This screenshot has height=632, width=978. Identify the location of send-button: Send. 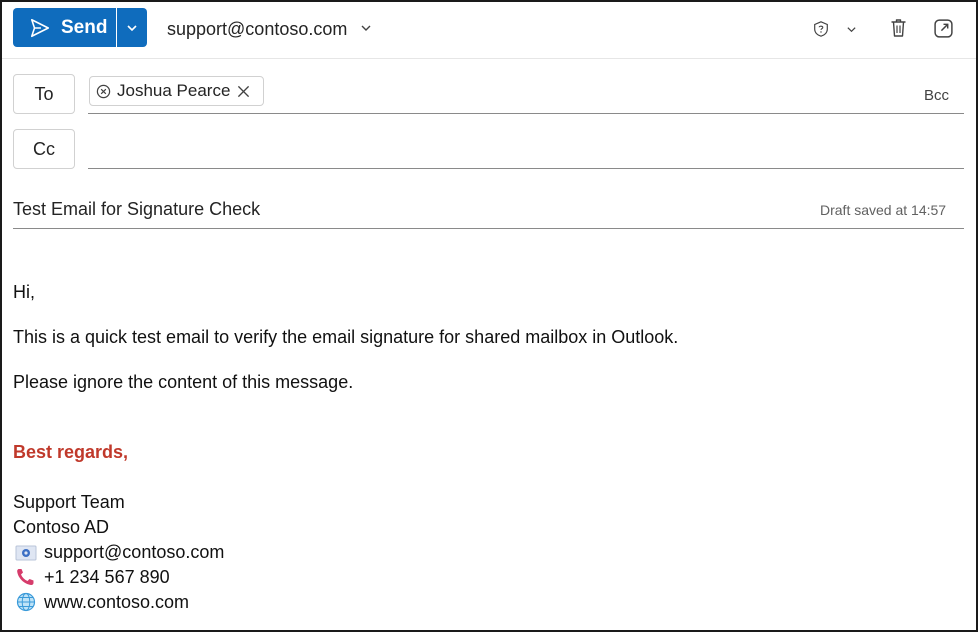
(64, 27).